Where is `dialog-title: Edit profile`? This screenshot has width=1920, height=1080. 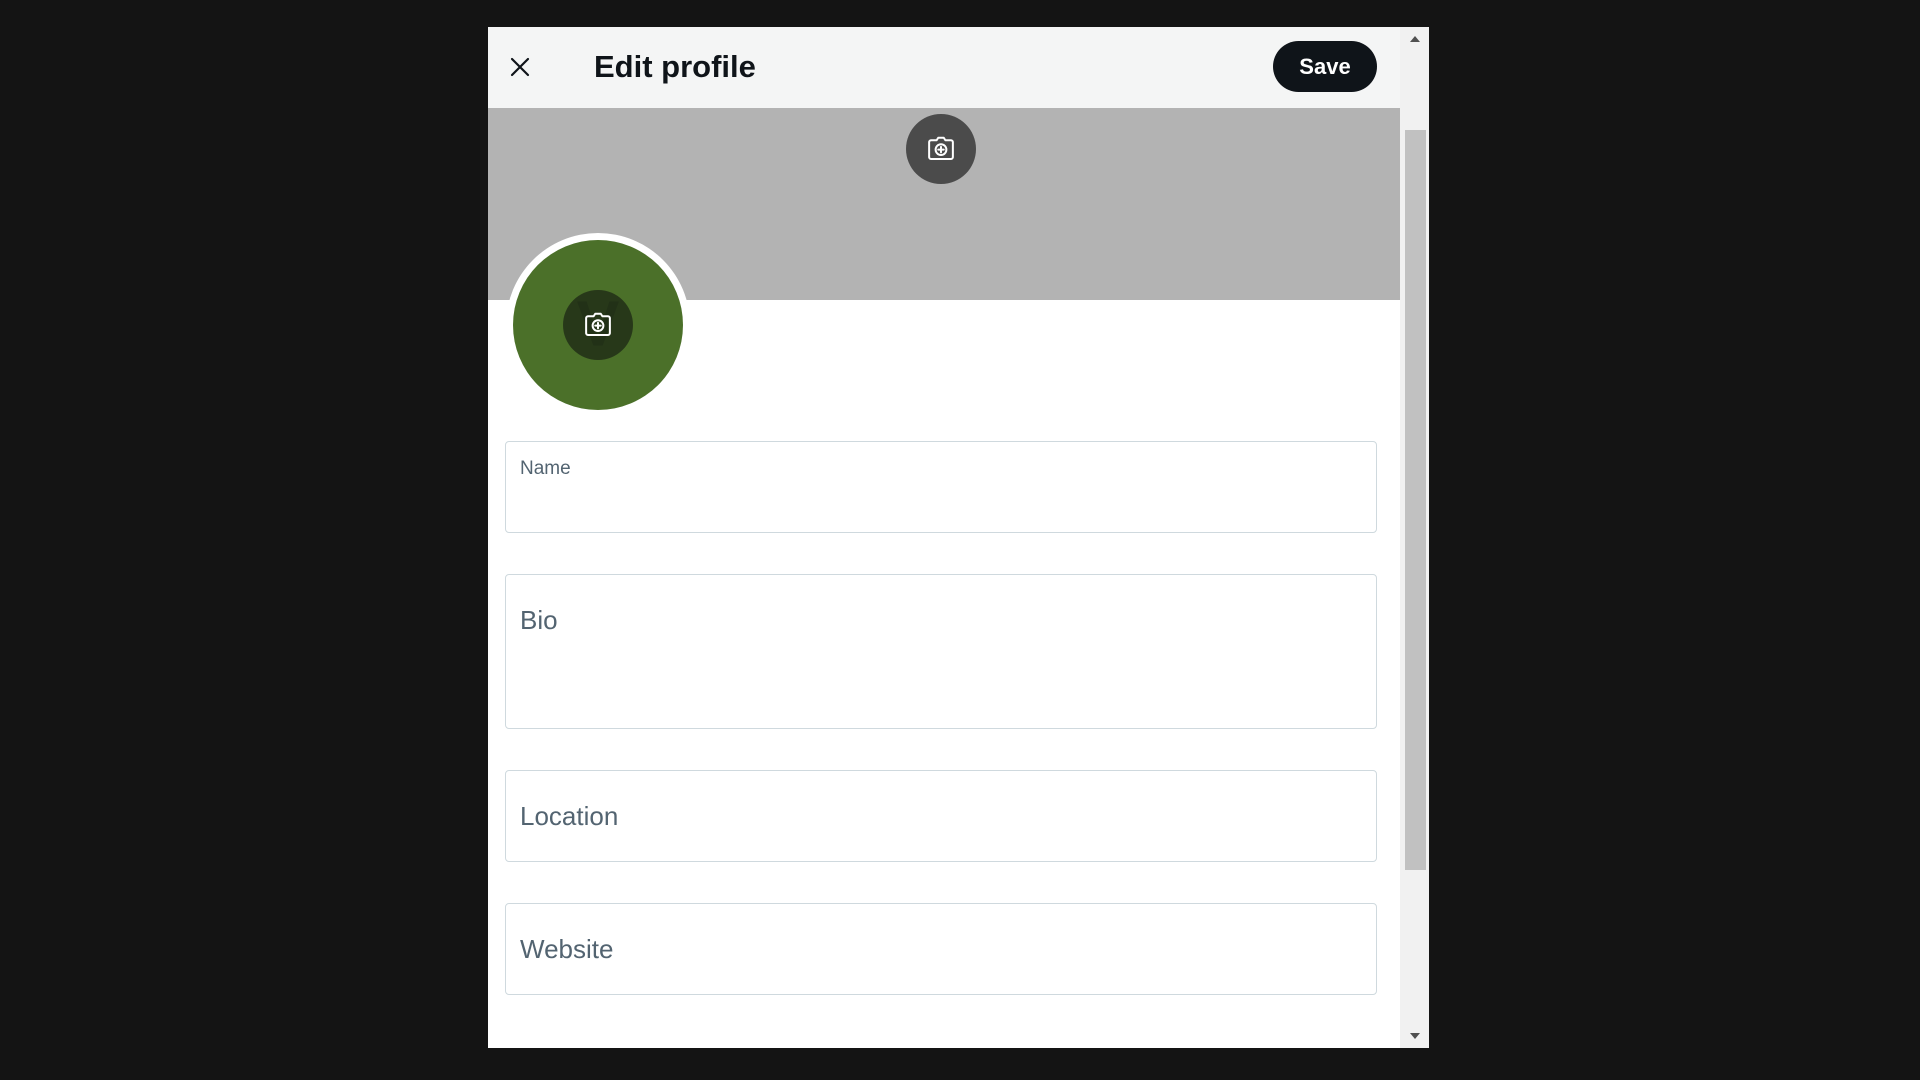
dialog-title: Edit profile is located at coordinates (675, 66).